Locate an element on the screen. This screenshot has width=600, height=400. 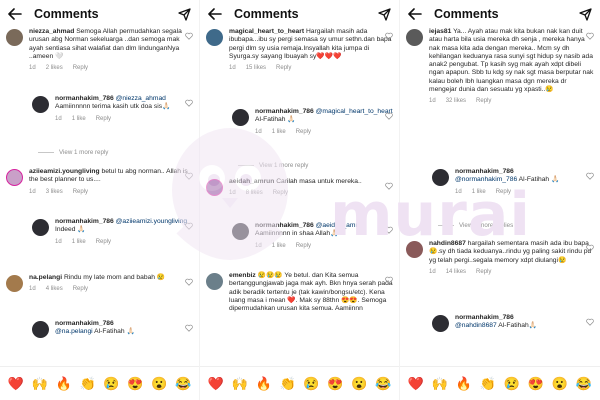
view-more-replies: View 5 more replies is located at coordinates (475, 225).